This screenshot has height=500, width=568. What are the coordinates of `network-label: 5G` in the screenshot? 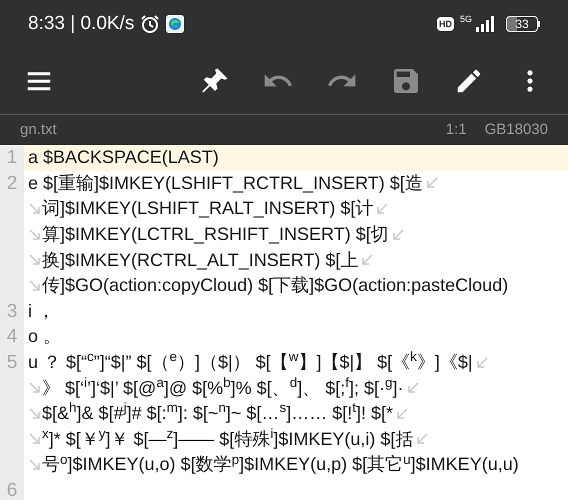 It's located at (466, 19).